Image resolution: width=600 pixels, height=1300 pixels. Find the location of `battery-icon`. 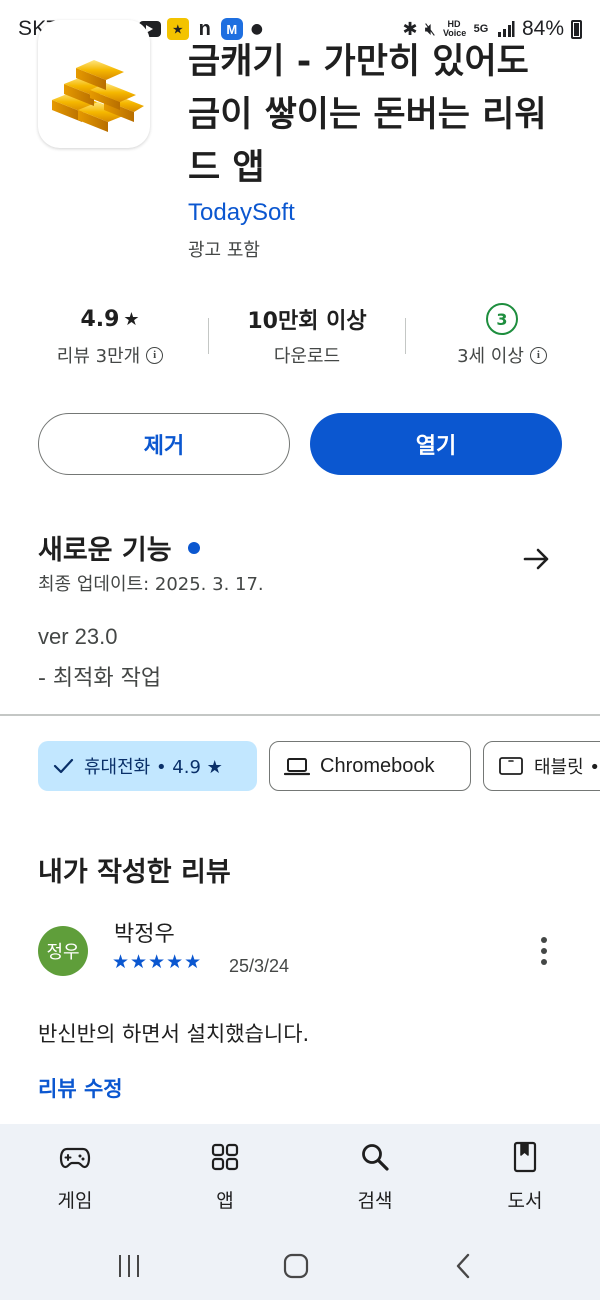

battery-icon is located at coordinates (576, 29).